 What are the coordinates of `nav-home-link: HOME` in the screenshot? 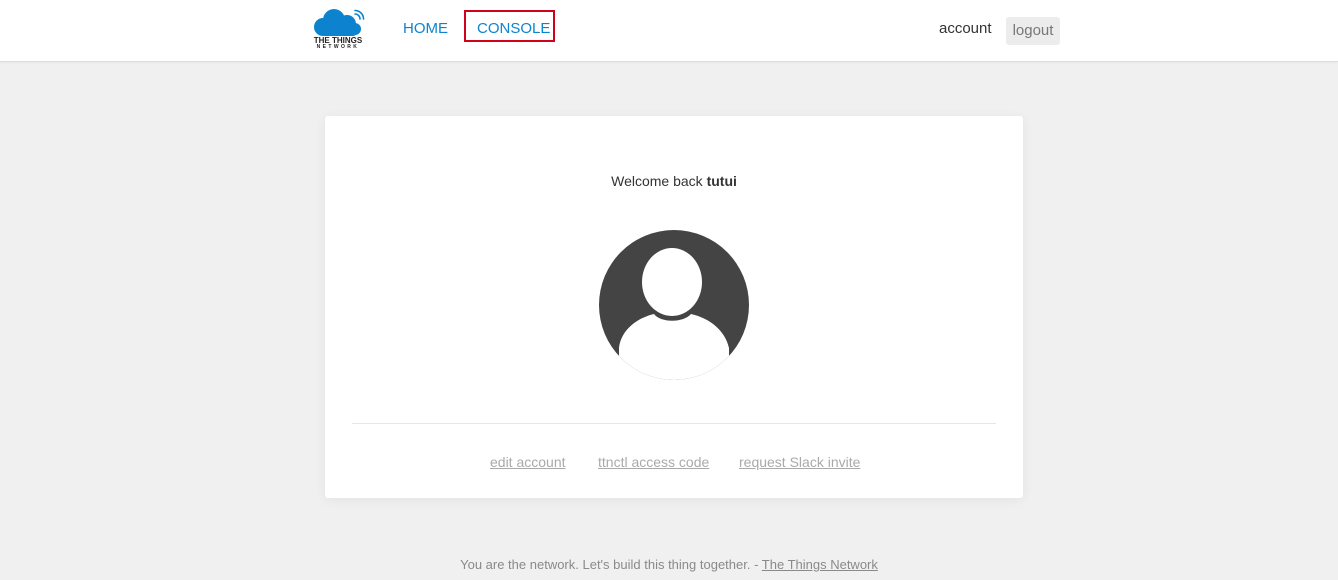 It's located at (425, 29).